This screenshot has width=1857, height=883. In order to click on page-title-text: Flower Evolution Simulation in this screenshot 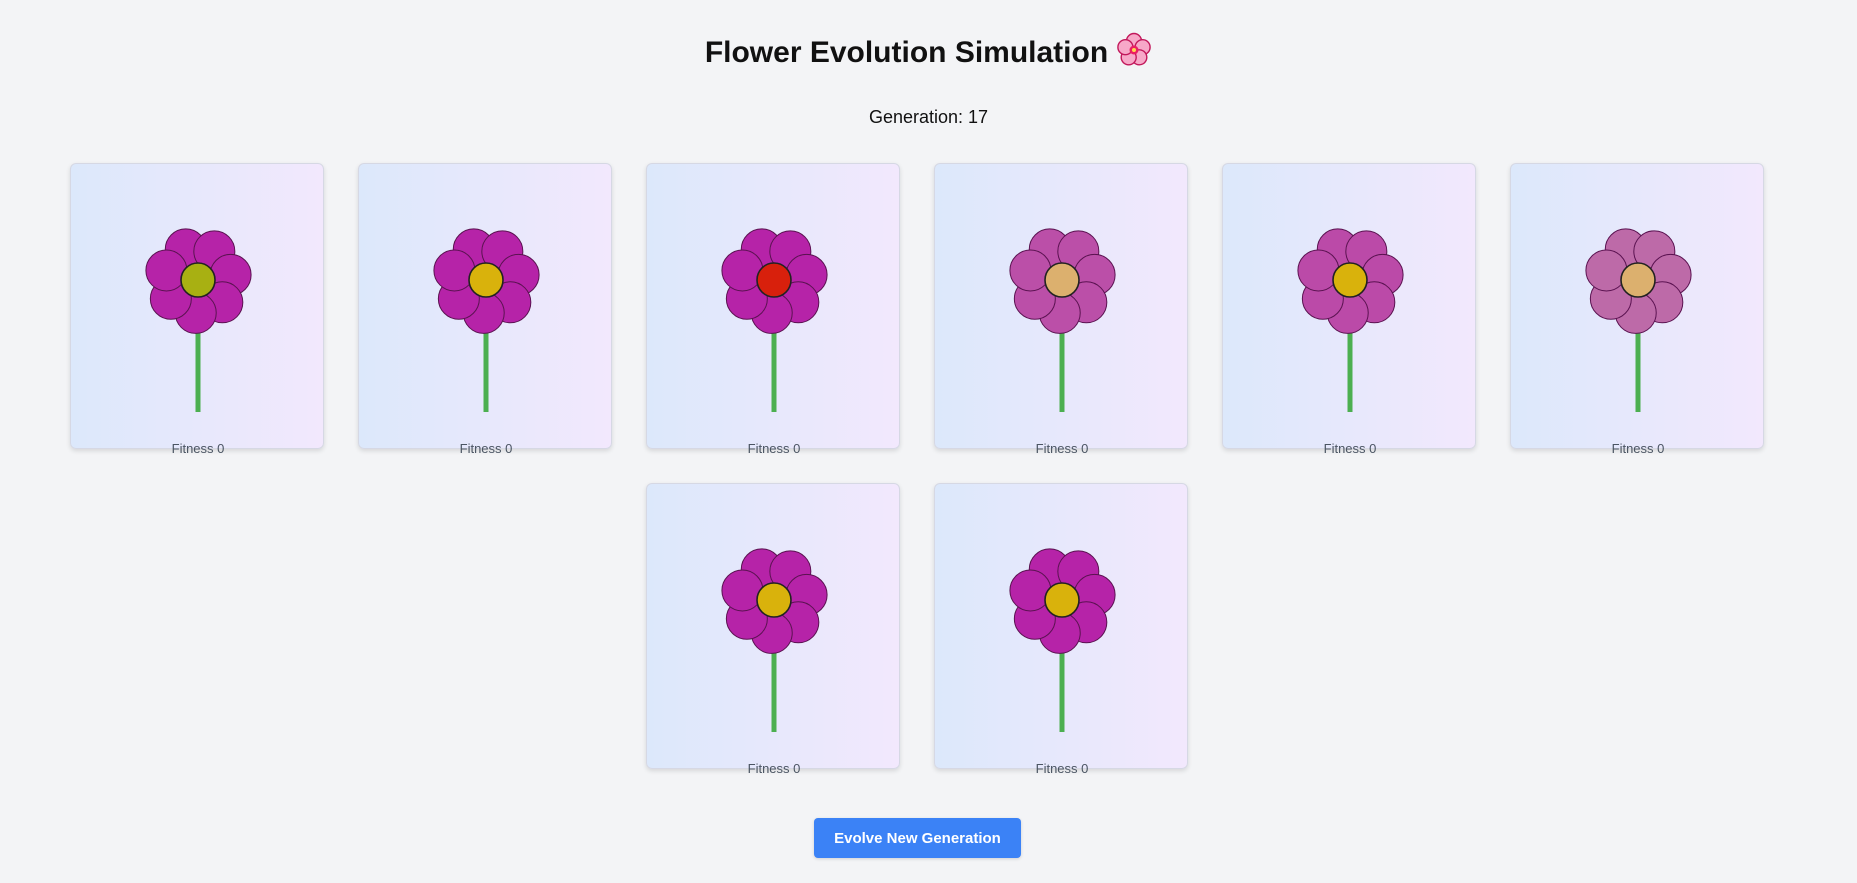, I will do `click(906, 52)`.